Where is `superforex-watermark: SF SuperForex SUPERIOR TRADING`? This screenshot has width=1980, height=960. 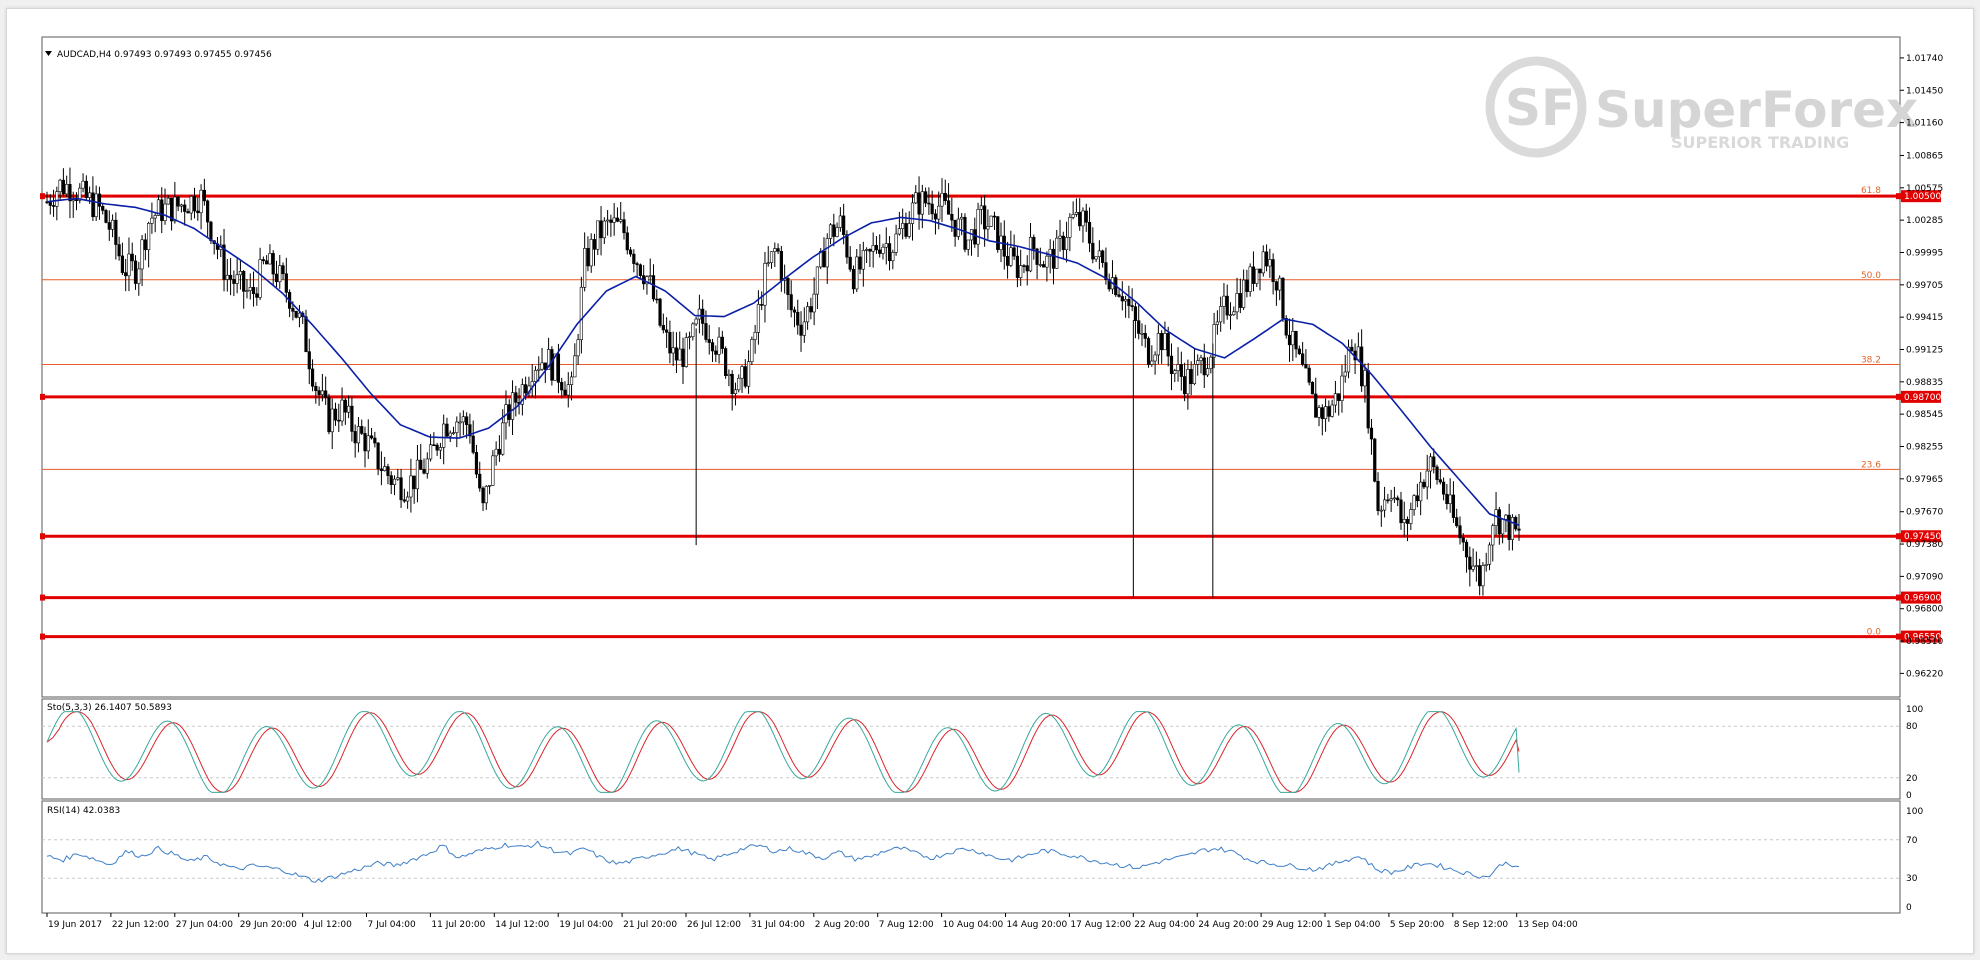 superforex-watermark: SF SuperForex SUPERIOR TRADING is located at coordinates (1701, 107).